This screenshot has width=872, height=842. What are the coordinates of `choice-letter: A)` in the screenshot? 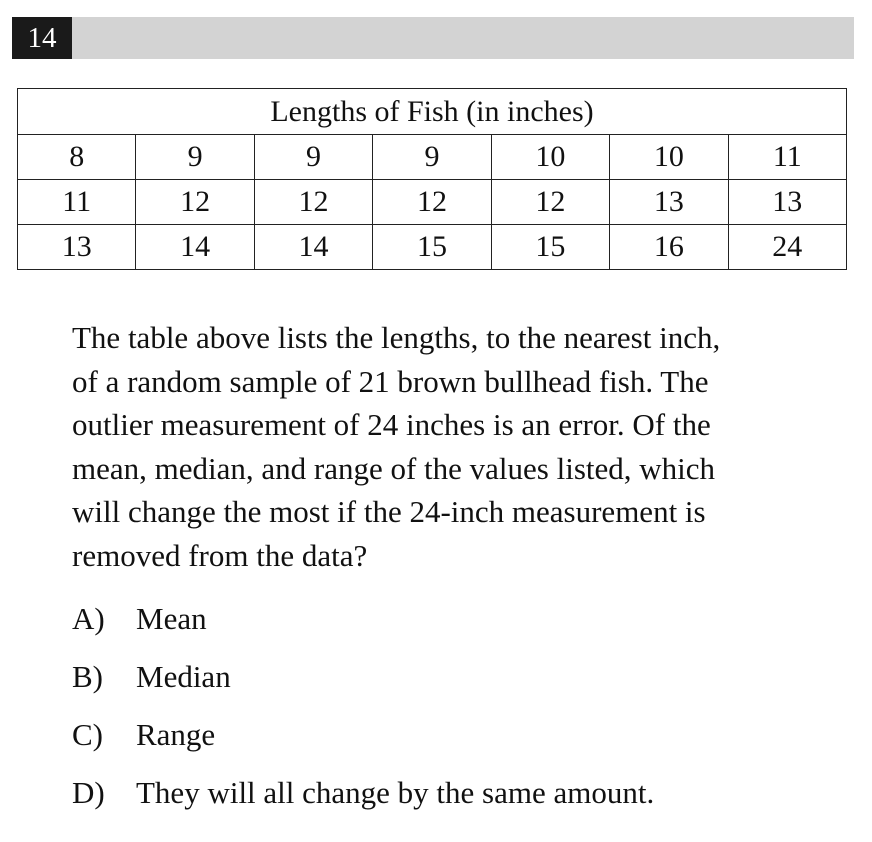 It's located at (88, 618).